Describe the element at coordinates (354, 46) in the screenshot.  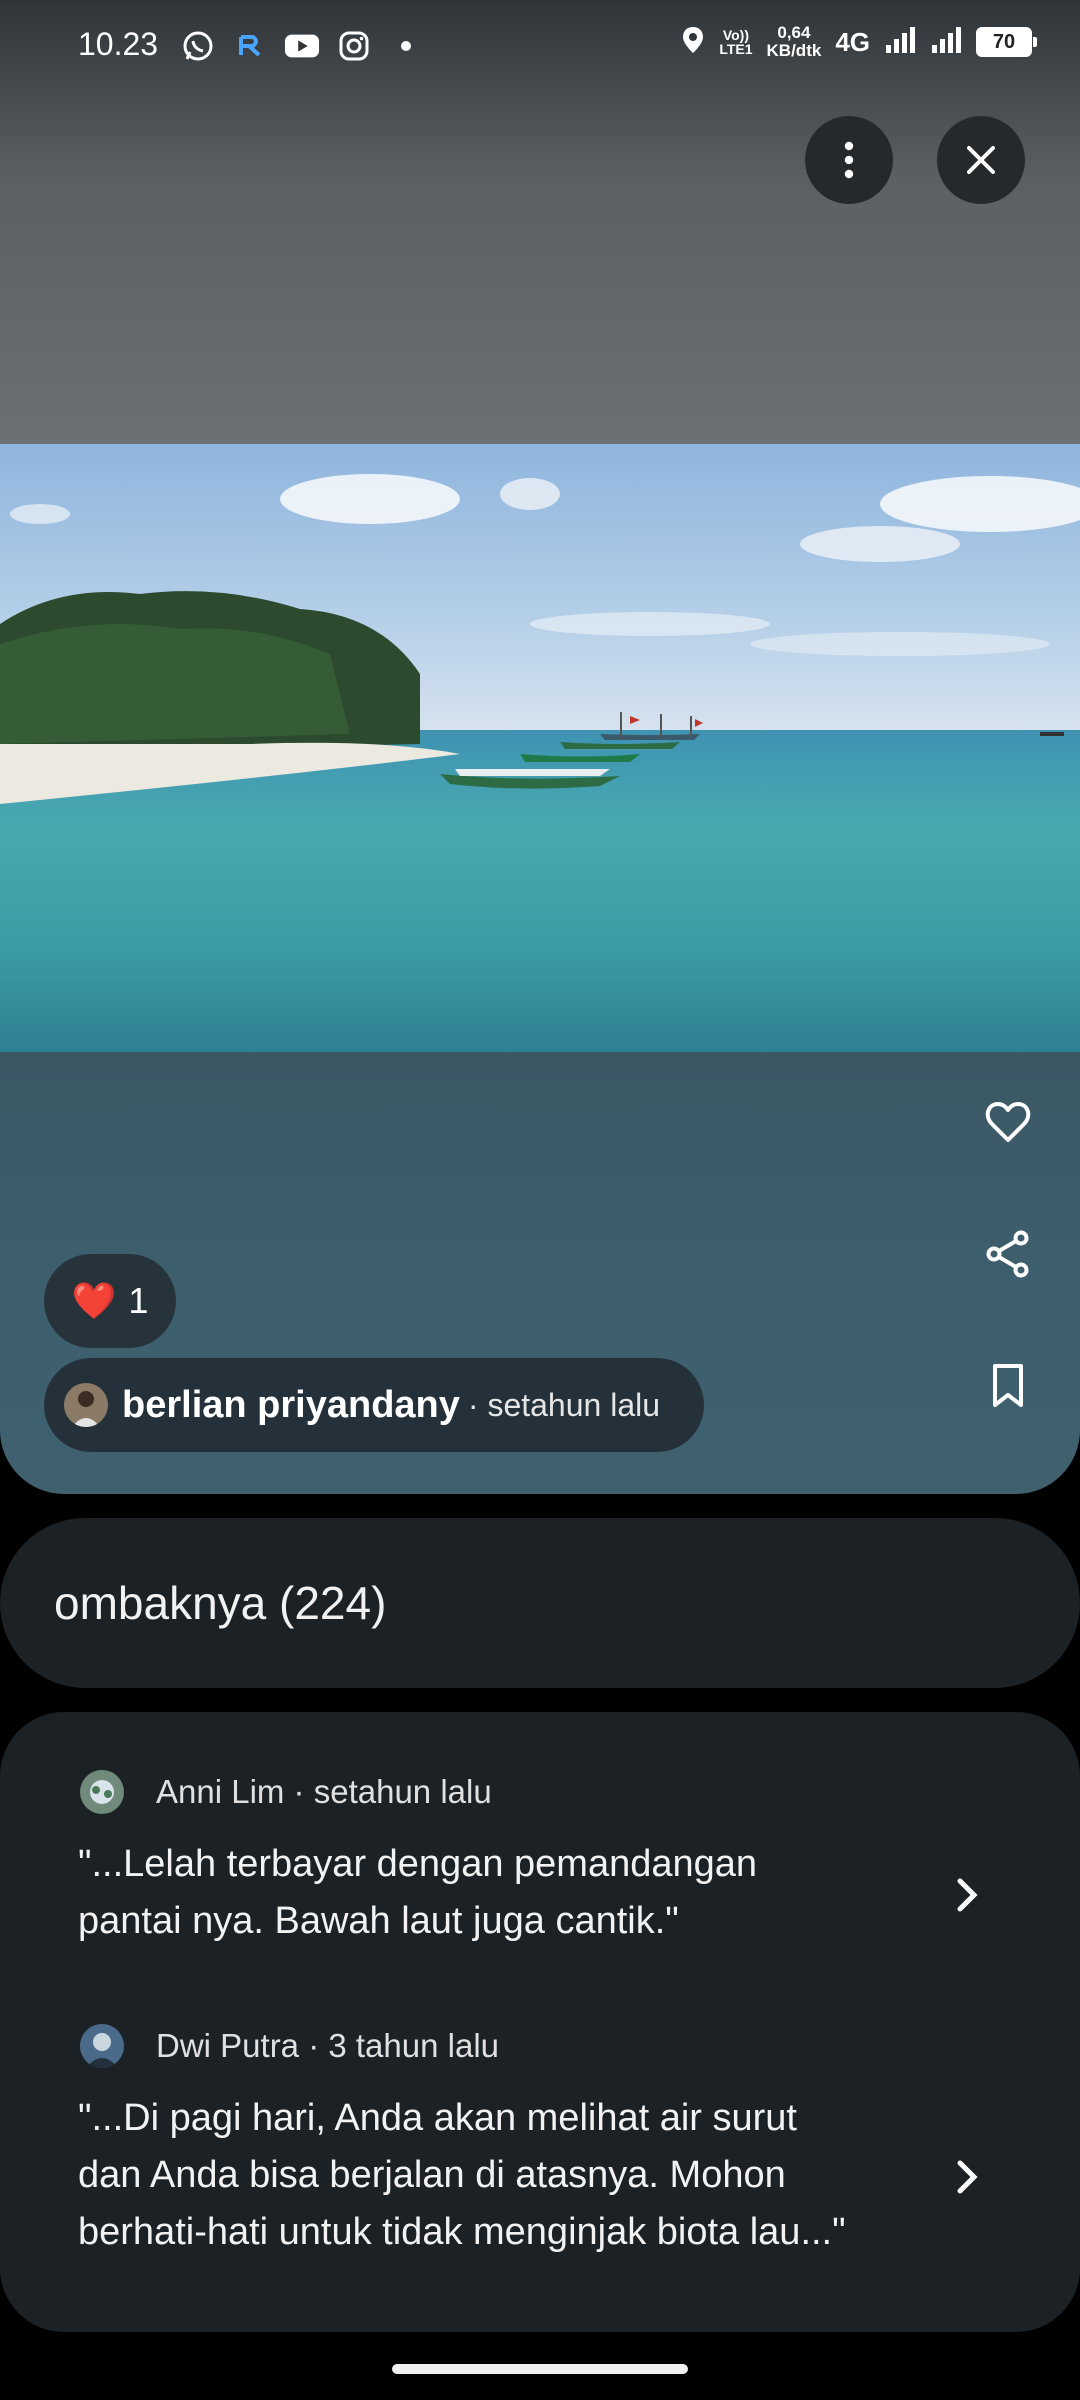
I see `instagram-icon` at that location.